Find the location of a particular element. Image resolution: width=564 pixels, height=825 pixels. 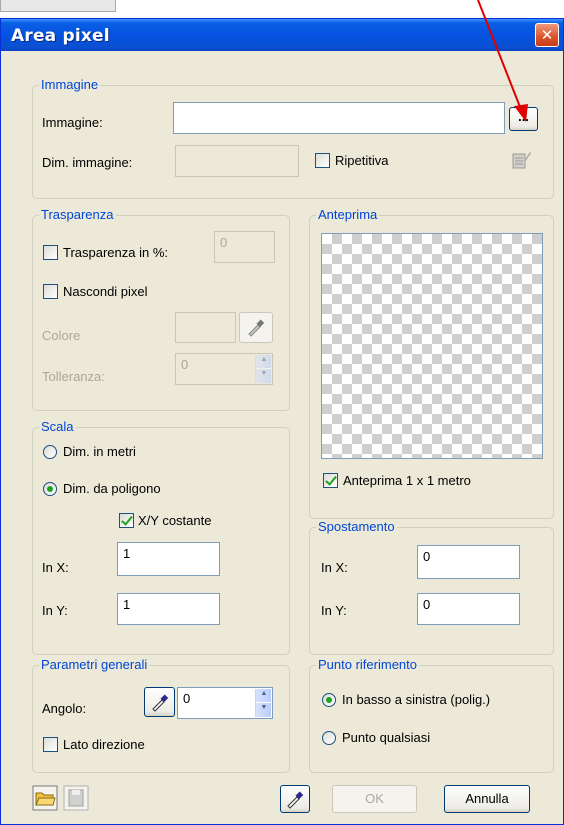

preview-checkbox is located at coordinates (330, 480).